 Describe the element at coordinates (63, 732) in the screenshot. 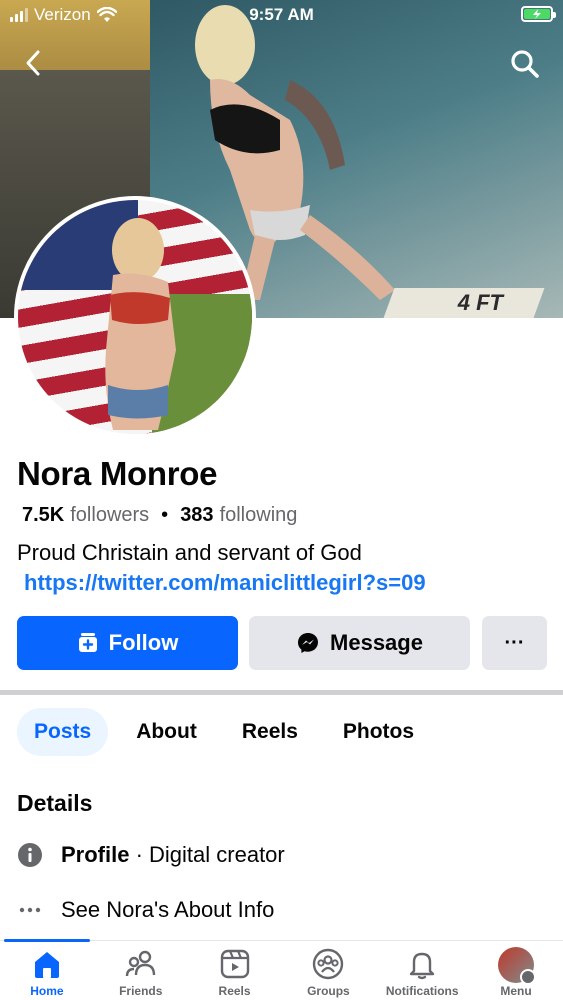

I see `tab-posts: Posts` at that location.